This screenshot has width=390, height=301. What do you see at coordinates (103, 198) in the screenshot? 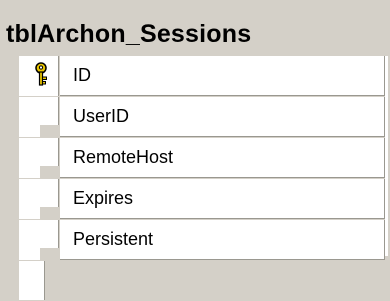
I see `column-name: Expires` at bounding box center [103, 198].